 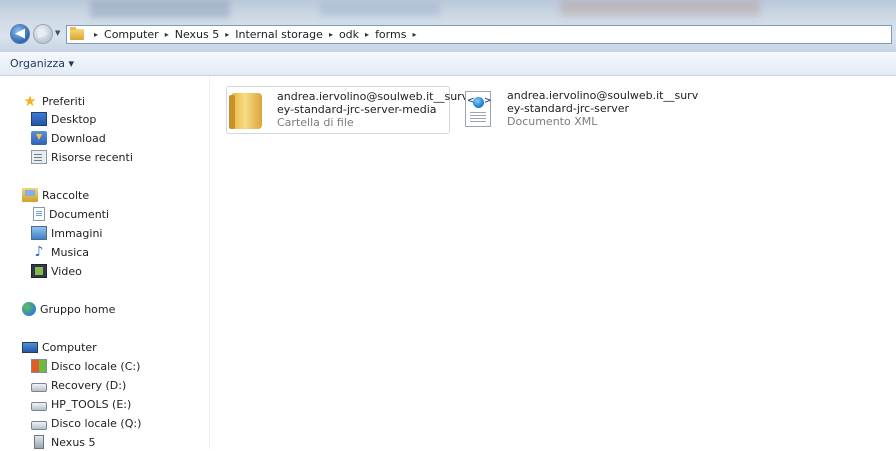 What do you see at coordinates (96, 366) in the screenshot?
I see `nav-label: Disco locale (C:)` at bounding box center [96, 366].